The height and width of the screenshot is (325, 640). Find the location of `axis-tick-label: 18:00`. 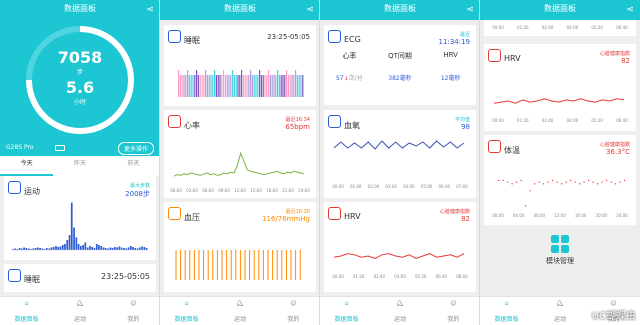

axis-tick-label: 18:00 is located at coordinates (272, 190).